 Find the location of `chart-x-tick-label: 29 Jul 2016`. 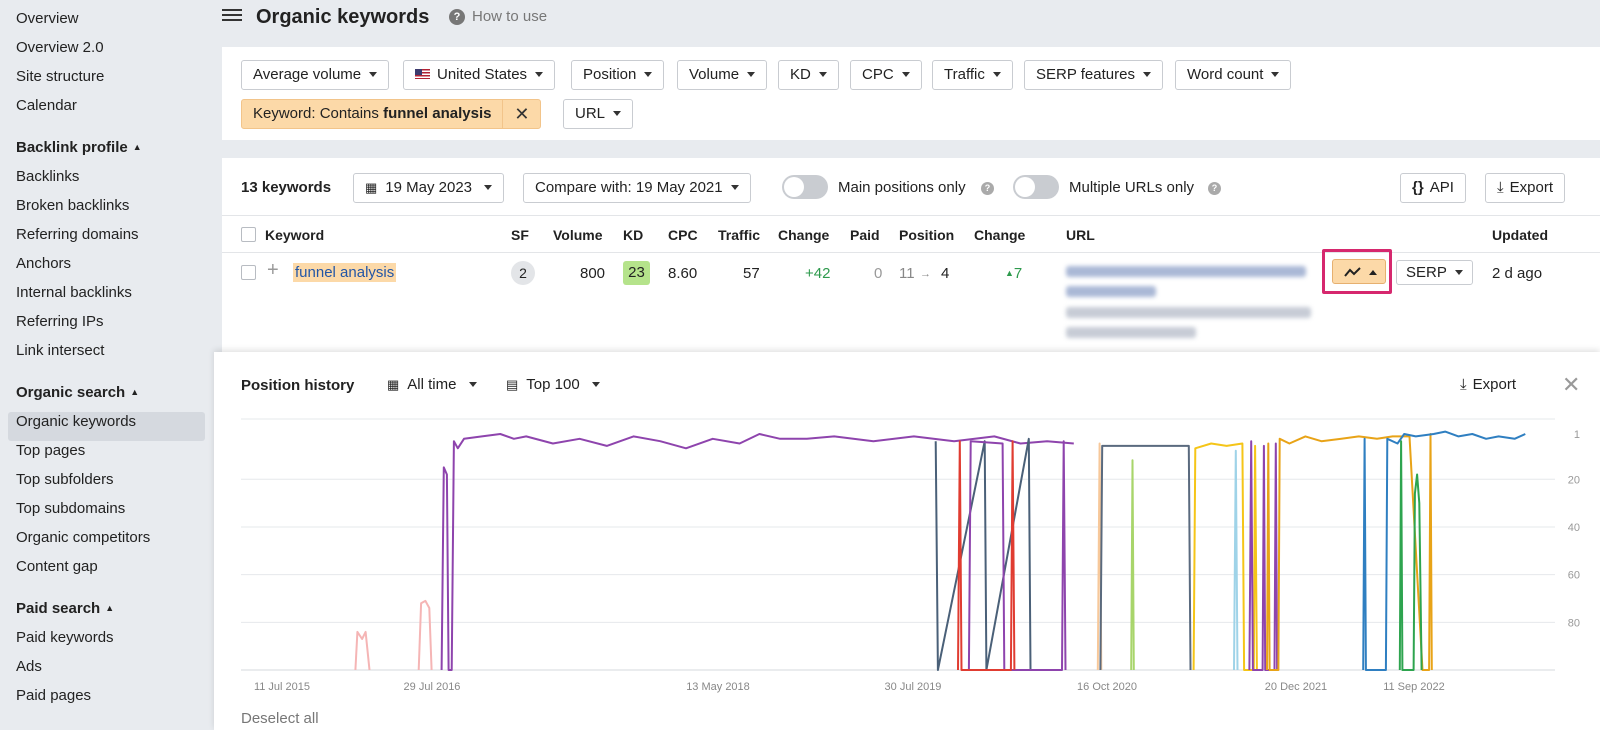

chart-x-tick-label: 29 Jul 2016 is located at coordinates (432, 687).